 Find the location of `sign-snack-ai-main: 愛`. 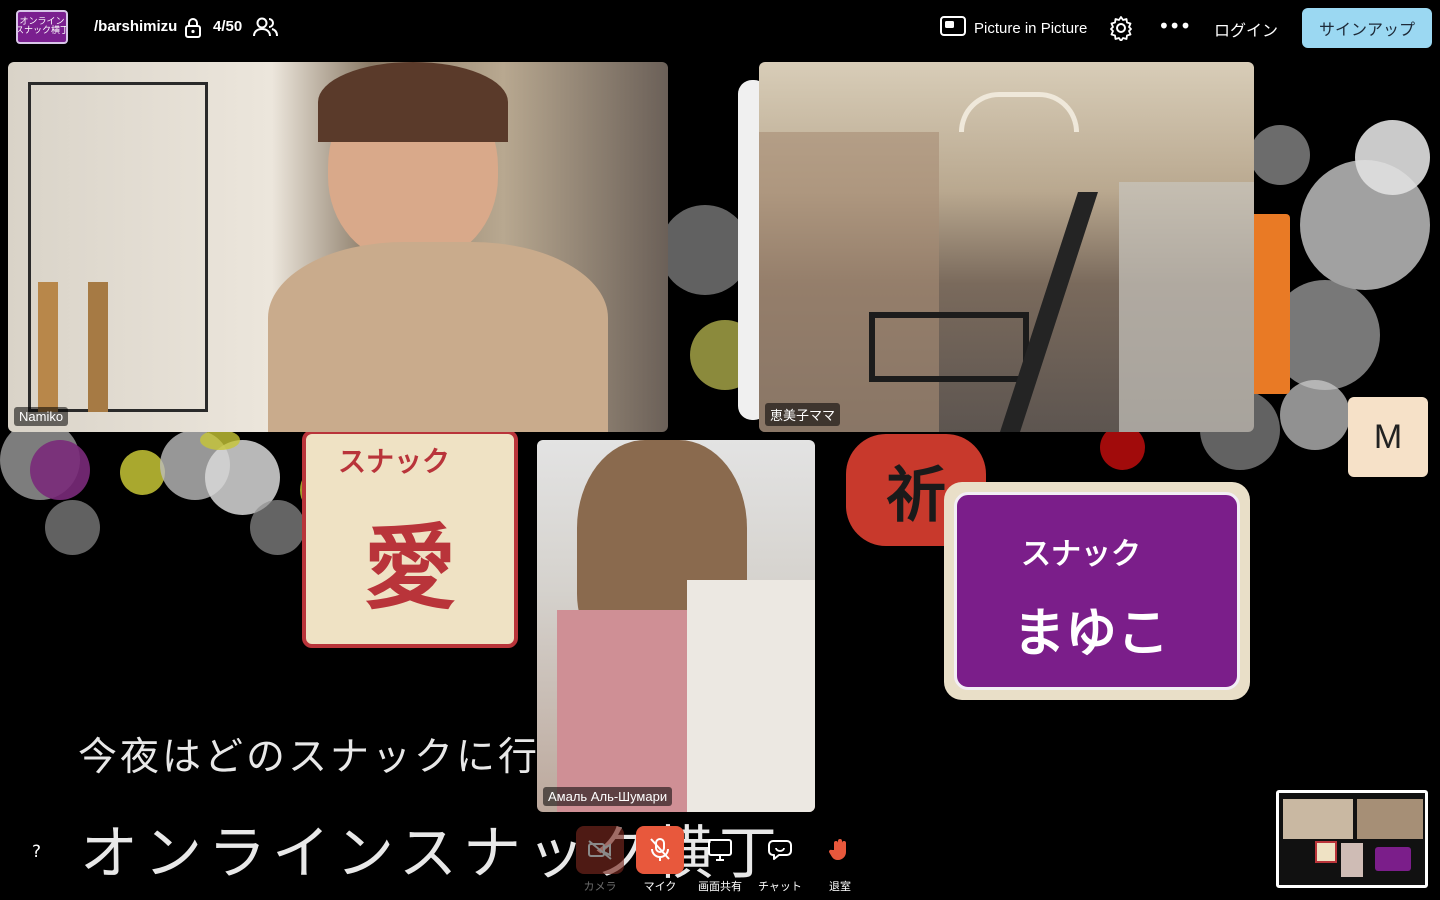

sign-snack-ai-main: 愛 is located at coordinates (410, 568).